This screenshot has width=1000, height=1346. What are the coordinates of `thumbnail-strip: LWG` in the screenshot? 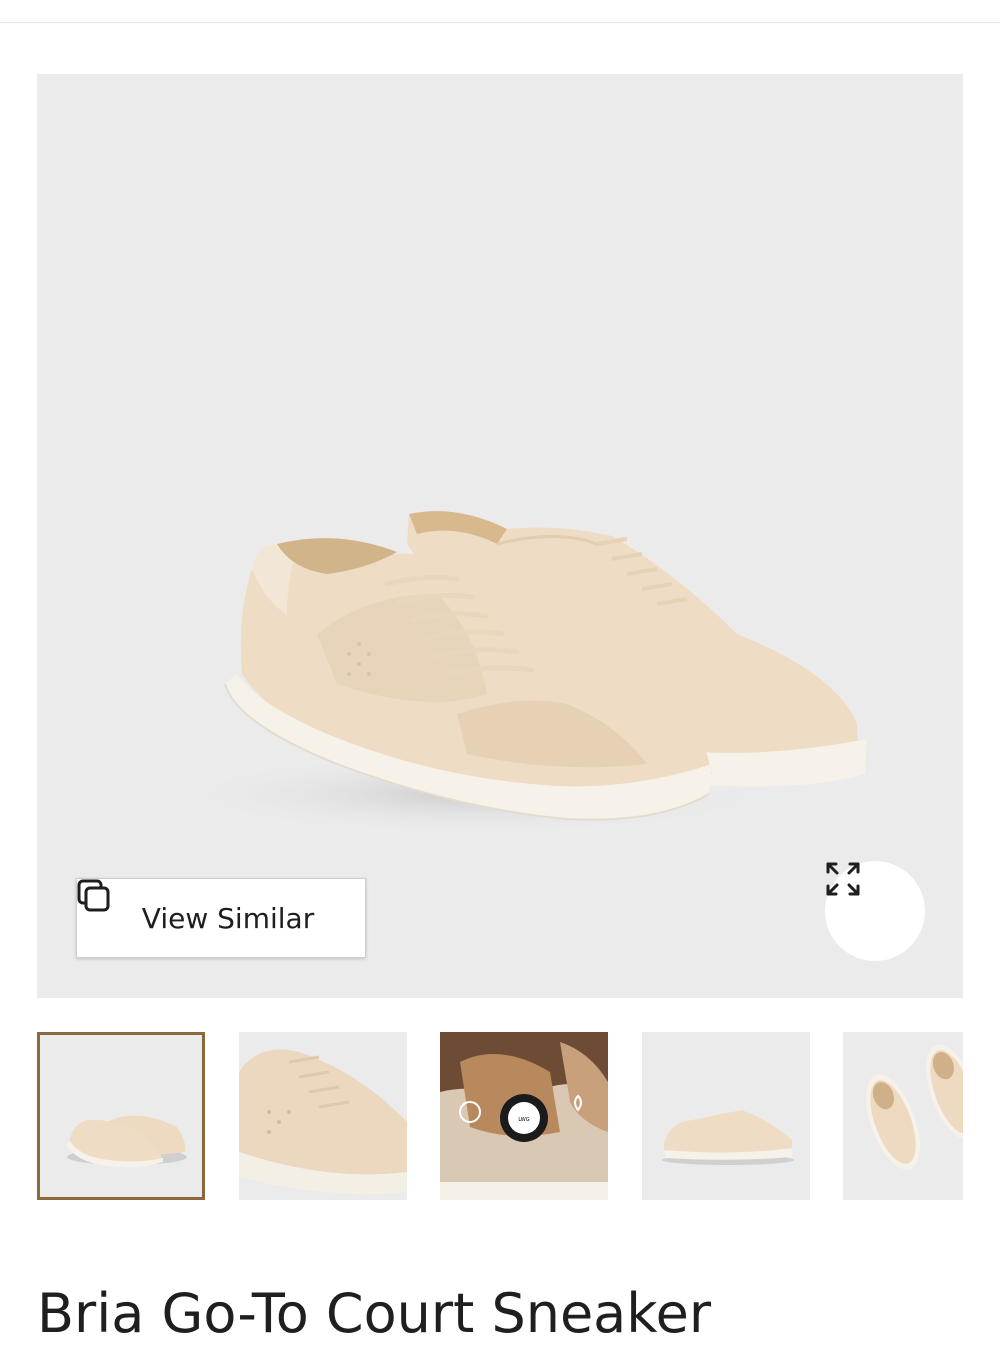 It's located at (500, 1116).